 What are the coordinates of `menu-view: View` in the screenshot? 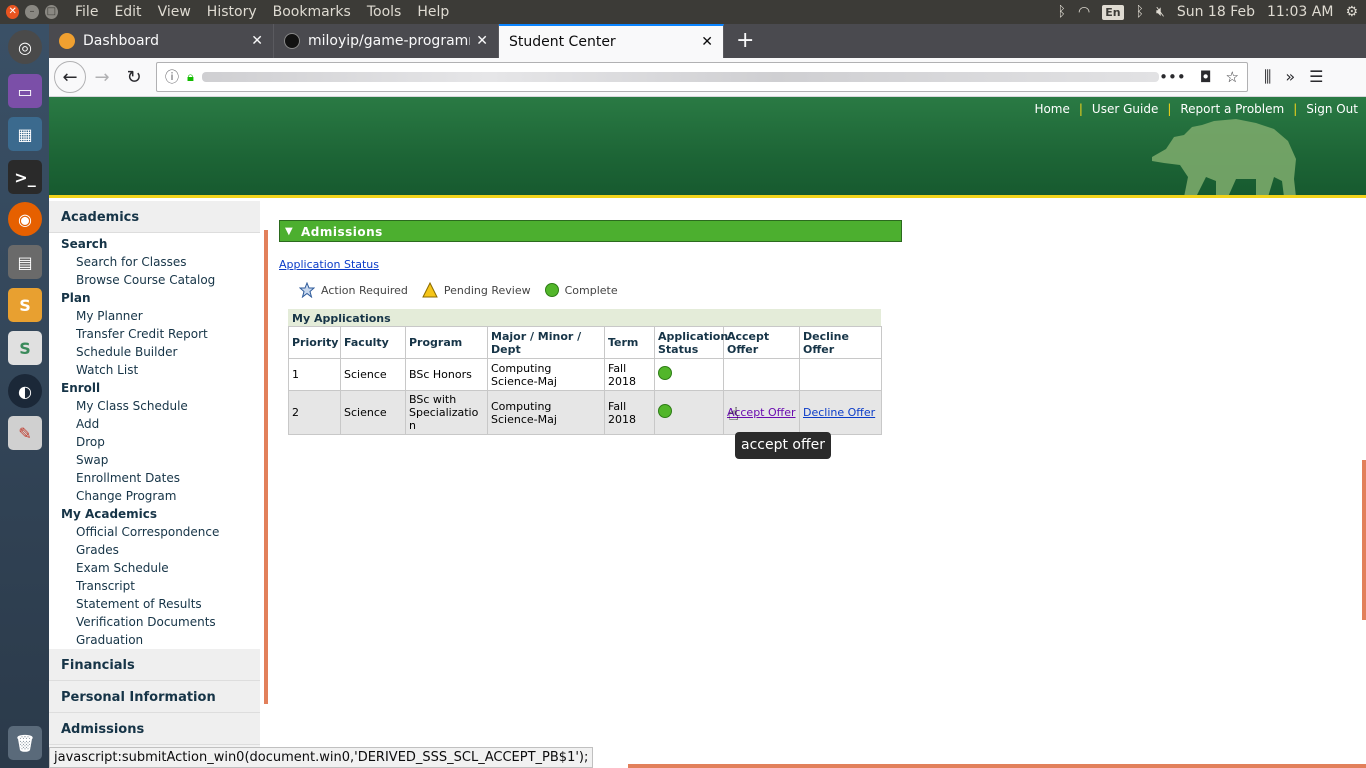 It's located at (174, 12).